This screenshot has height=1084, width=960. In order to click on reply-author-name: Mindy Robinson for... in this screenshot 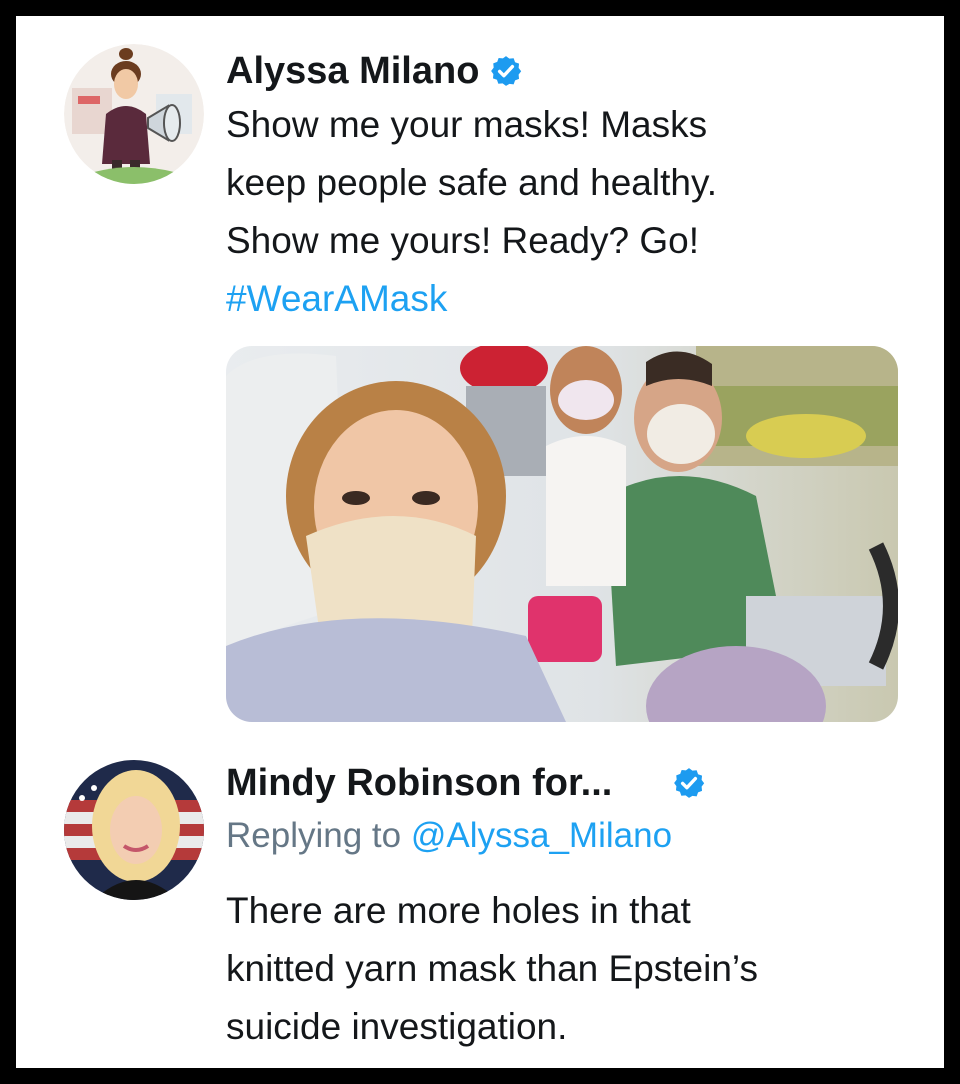, I will do `click(419, 783)`.